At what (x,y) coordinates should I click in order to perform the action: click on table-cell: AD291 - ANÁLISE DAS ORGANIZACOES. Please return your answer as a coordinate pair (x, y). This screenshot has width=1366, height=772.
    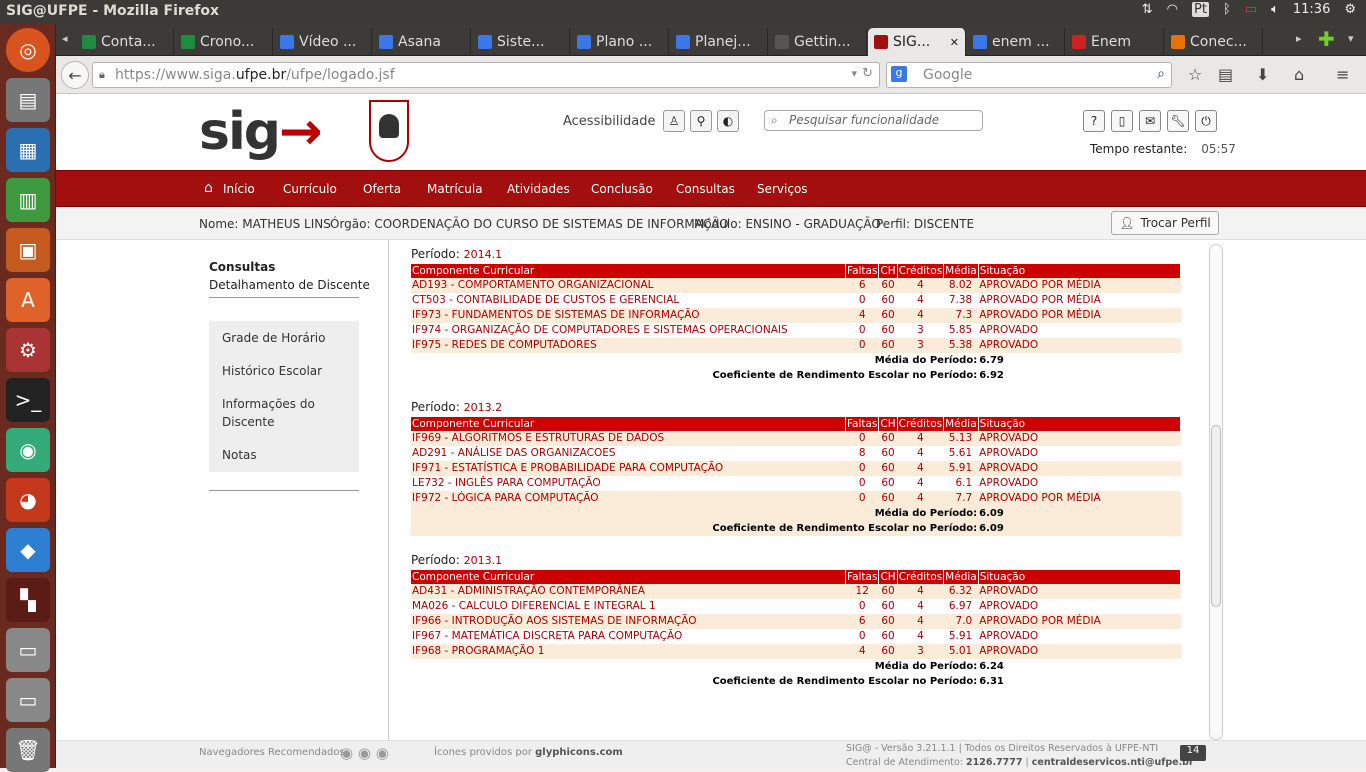
    Looking at the image, I should click on (628, 453).